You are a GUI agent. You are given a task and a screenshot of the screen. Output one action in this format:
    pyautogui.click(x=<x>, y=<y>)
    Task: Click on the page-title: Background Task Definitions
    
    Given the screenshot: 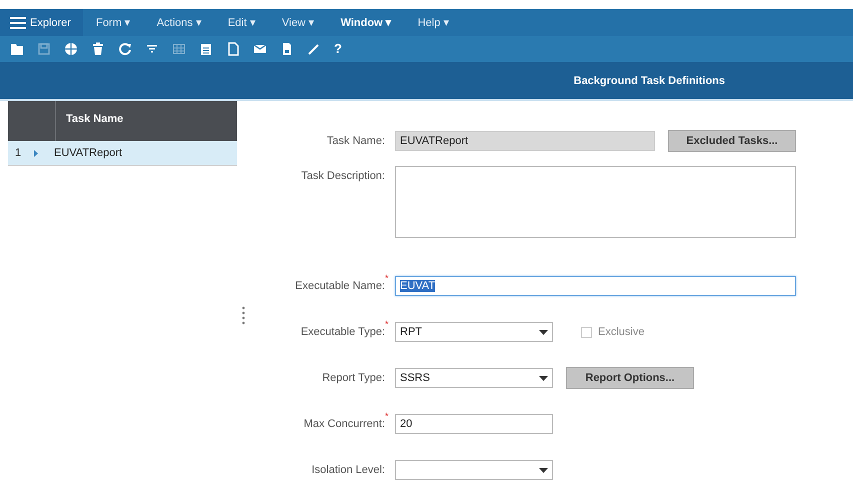 What is the action you would take?
    pyautogui.click(x=649, y=80)
    